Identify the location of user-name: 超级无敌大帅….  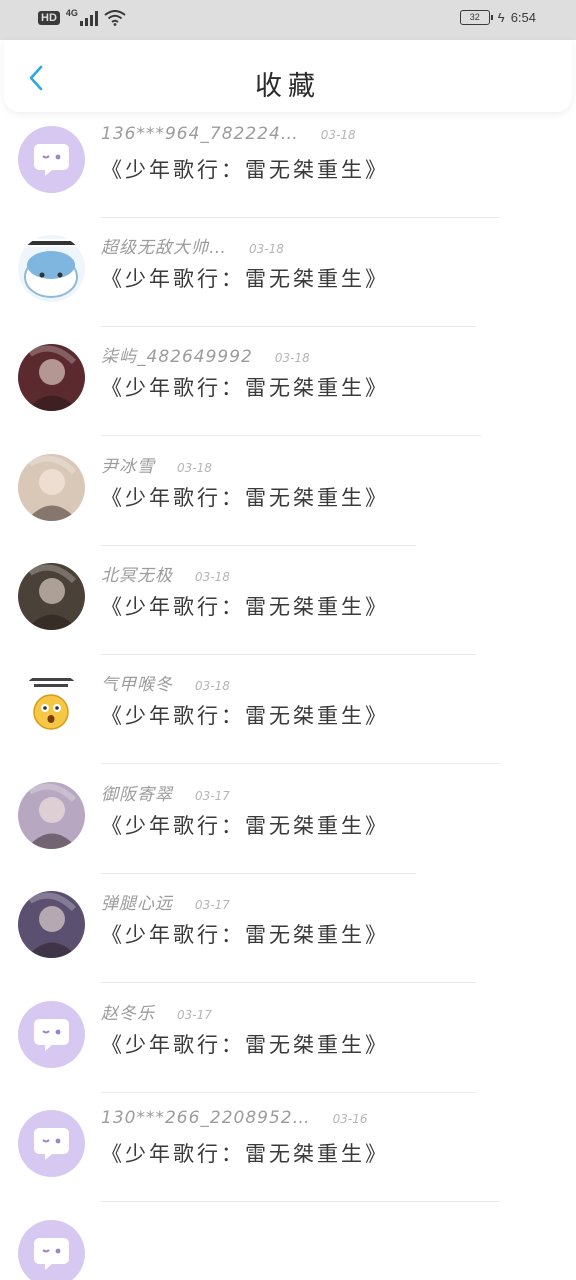
(164, 248).